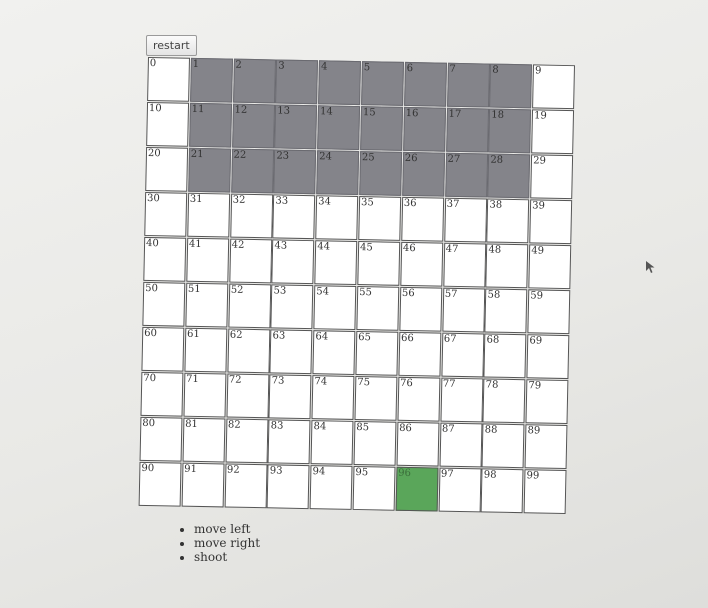 The height and width of the screenshot is (608, 708). I want to click on cell-number: 89, so click(534, 431).